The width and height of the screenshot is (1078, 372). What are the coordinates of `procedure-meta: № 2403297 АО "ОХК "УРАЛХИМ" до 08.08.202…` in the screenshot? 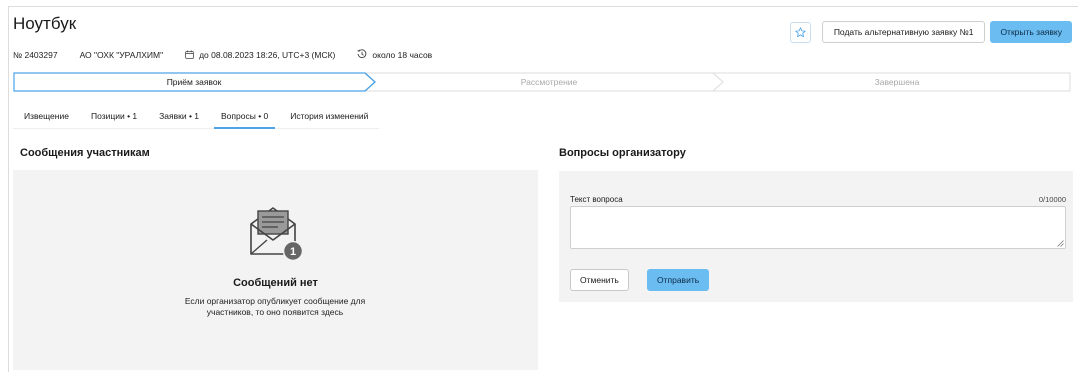 It's located at (233, 55).